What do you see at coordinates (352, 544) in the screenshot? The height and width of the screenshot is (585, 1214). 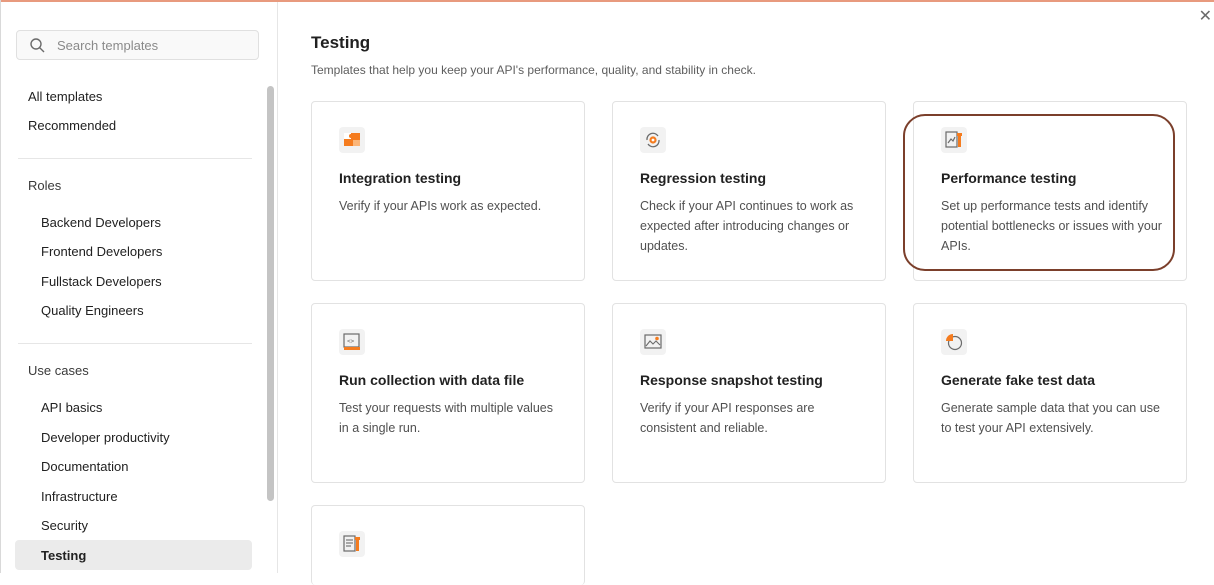 I see `document-wrench-icon` at bounding box center [352, 544].